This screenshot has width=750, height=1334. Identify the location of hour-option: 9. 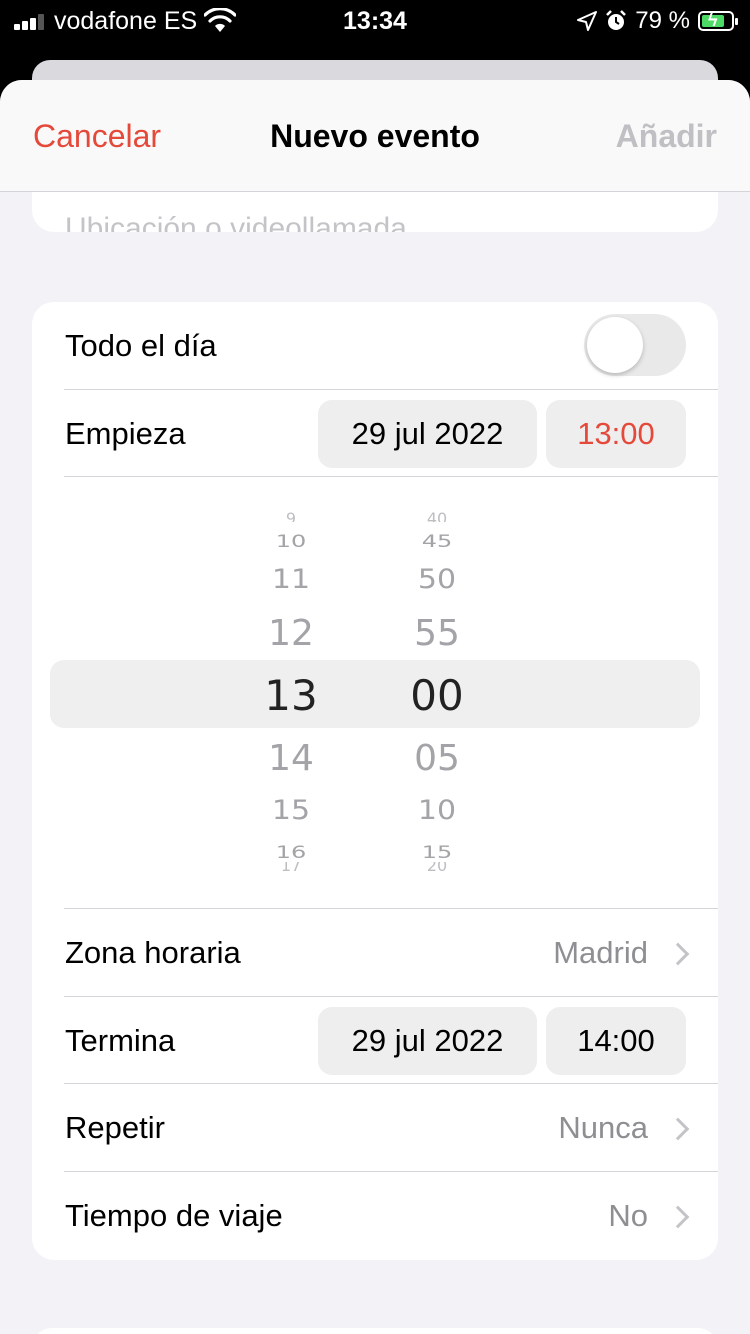
(291, 517).